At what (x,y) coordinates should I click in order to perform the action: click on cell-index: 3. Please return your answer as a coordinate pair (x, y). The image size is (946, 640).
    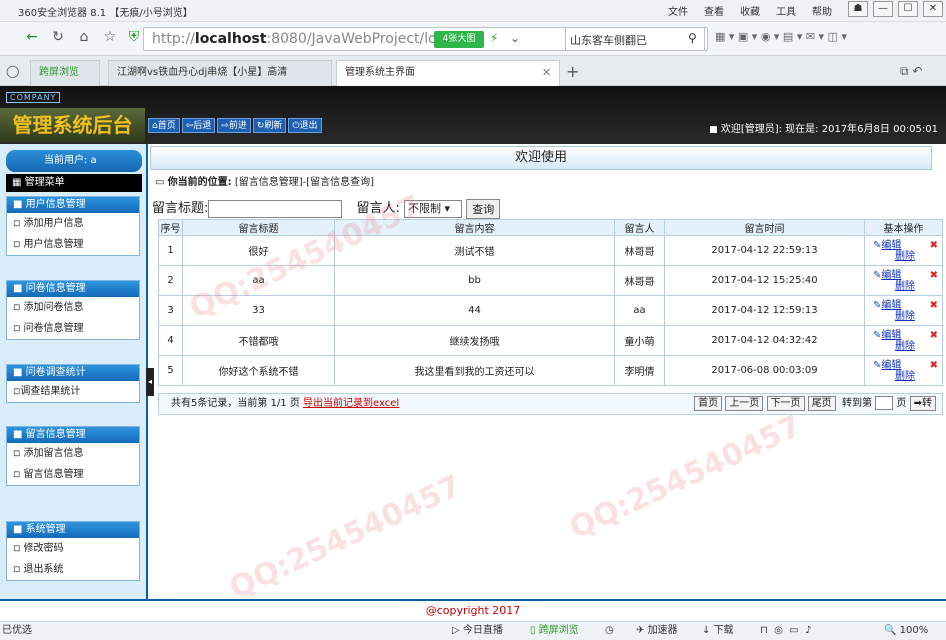
    Looking at the image, I should click on (170, 310).